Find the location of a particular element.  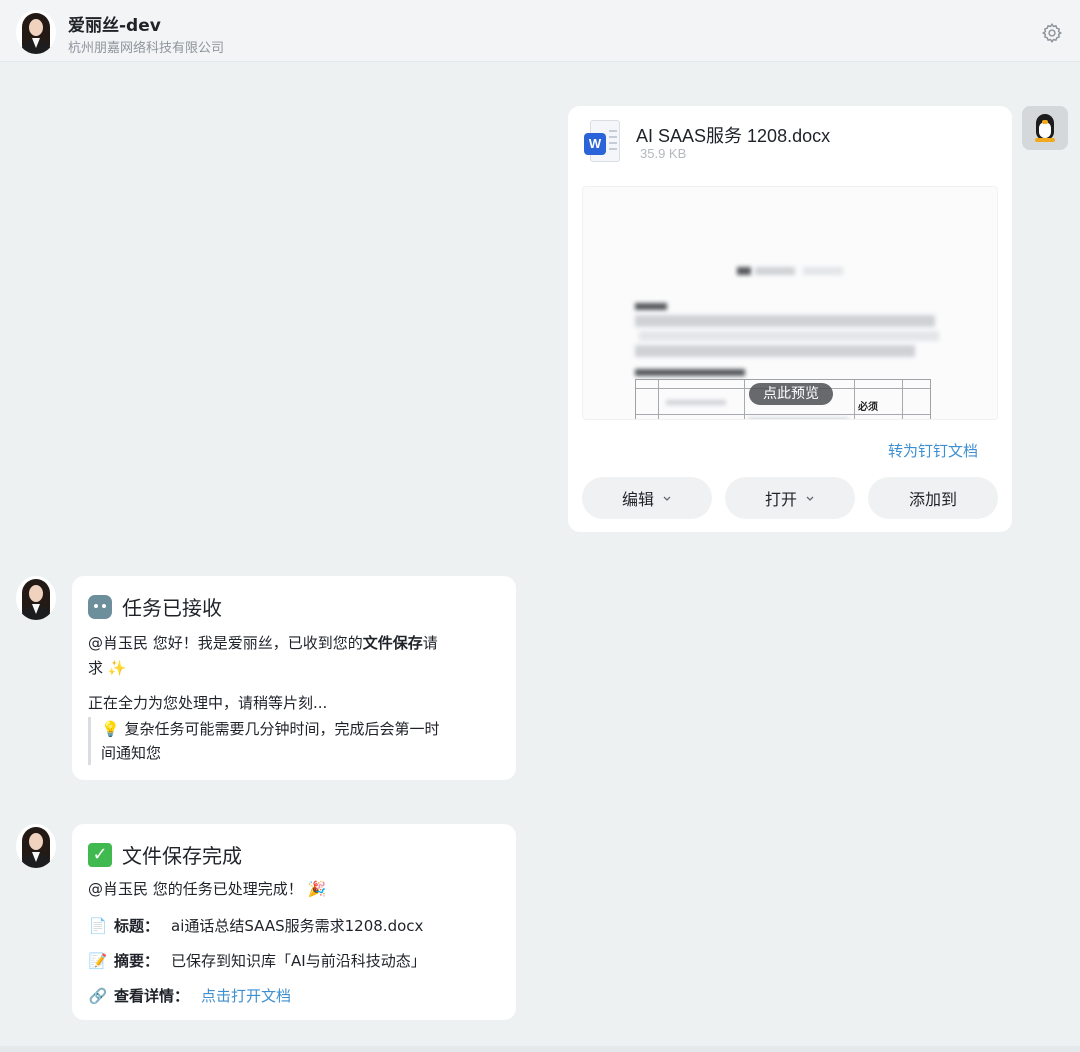

message-text-part: 求 is located at coordinates (96, 668).